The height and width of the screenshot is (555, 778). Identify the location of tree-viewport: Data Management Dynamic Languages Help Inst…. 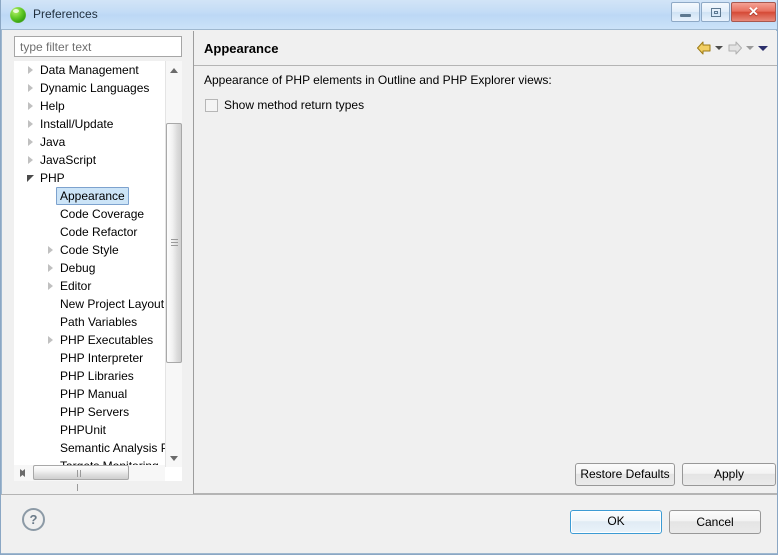
(89, 264).